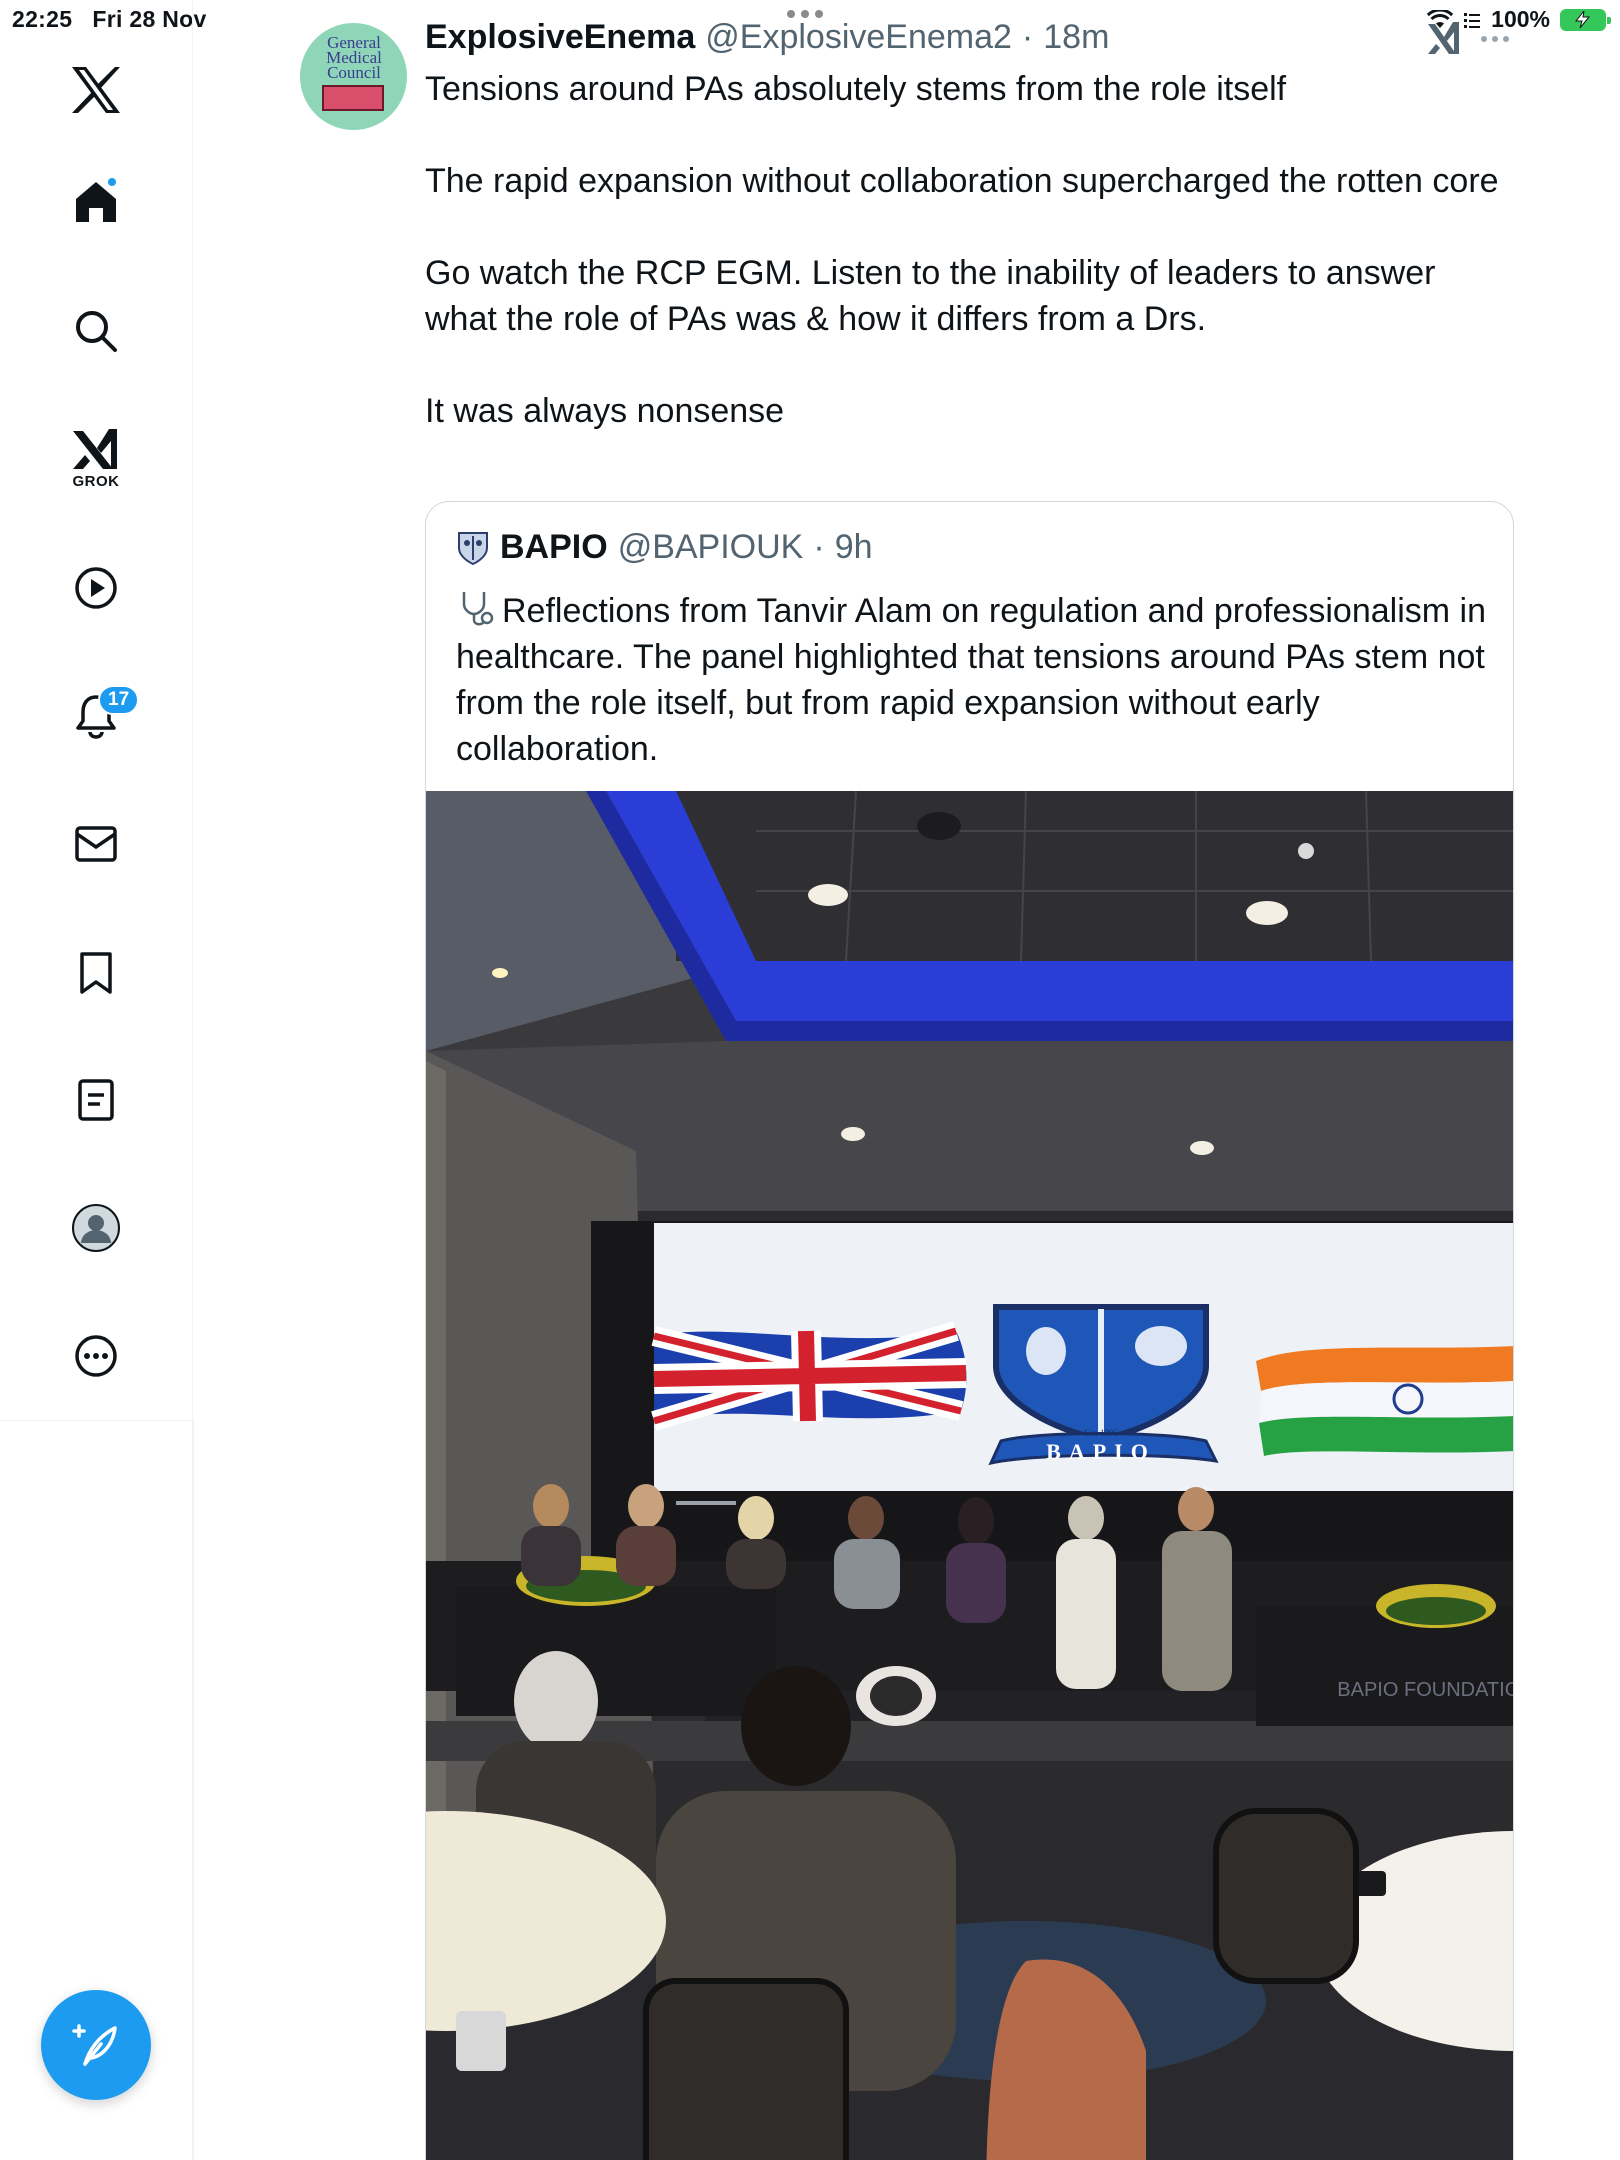  I want to click on grok-label: GROK, so click(96, 481).